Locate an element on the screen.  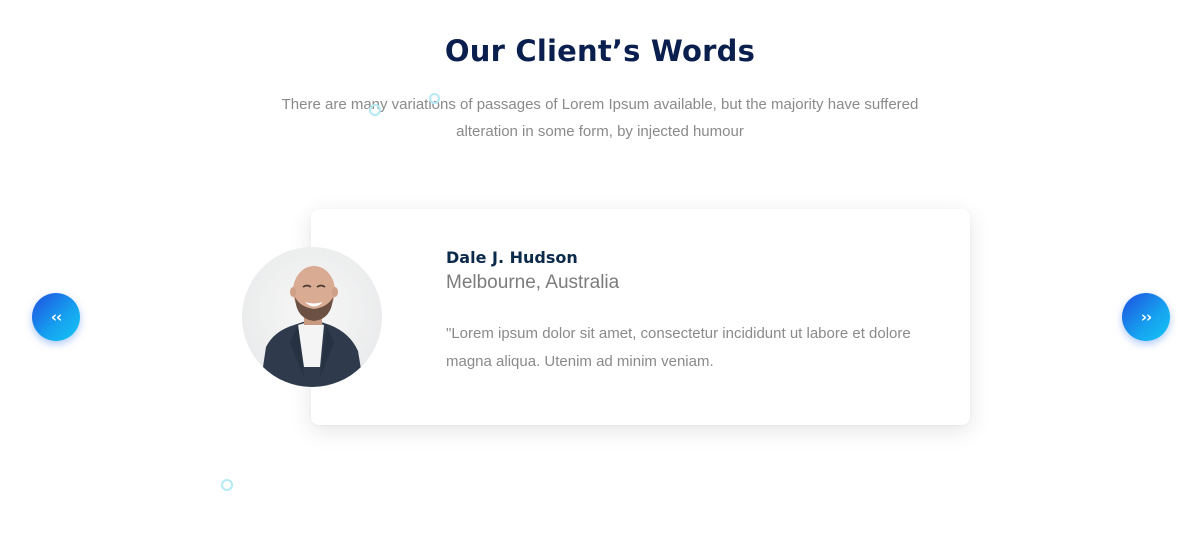
client-location: Melbourne, Australia is located at coordinates (533, 282).